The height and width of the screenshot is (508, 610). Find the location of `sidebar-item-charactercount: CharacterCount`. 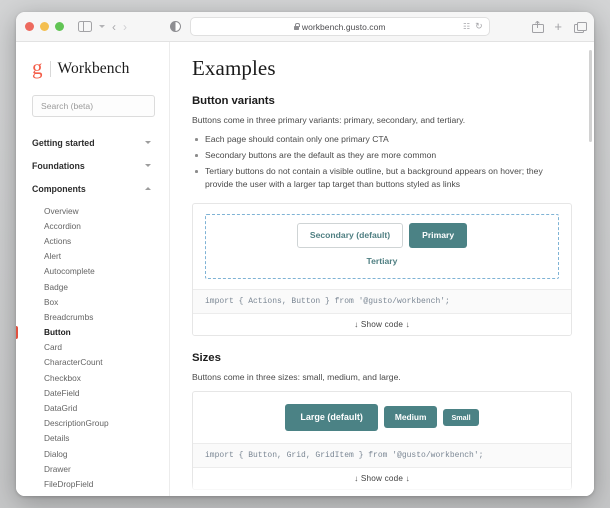

sidebar-item-charactercount: CharacterCount is located at coordinates (92, 362).